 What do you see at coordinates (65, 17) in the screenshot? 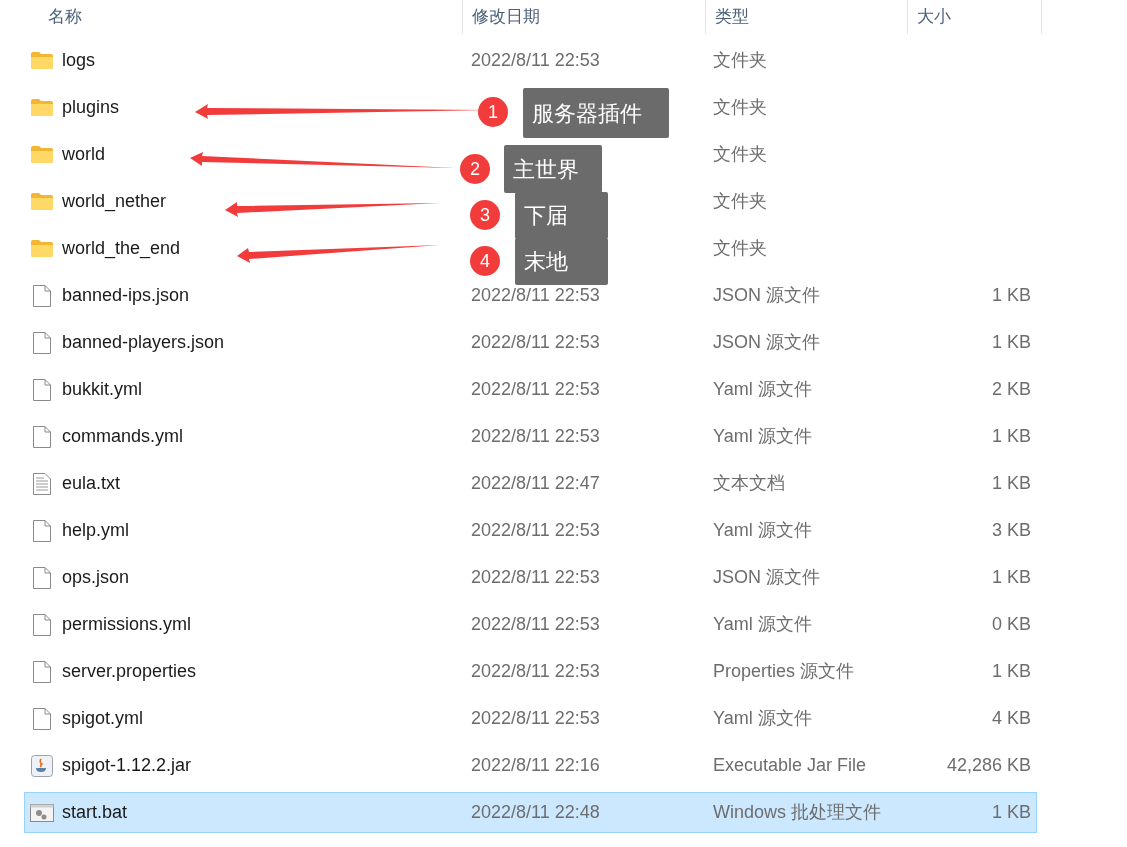
I see `column-header: 名称` at bounding box center [65, 17].